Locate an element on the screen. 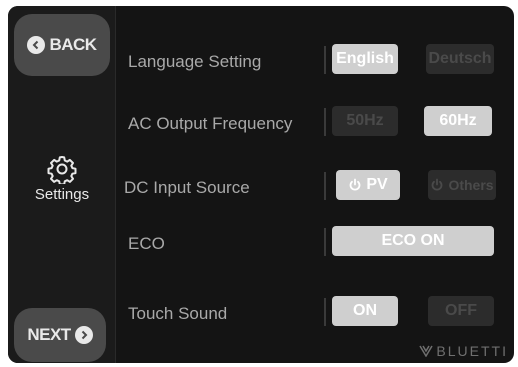  bluetti-logo-icon is located at coordinates (426, 351).